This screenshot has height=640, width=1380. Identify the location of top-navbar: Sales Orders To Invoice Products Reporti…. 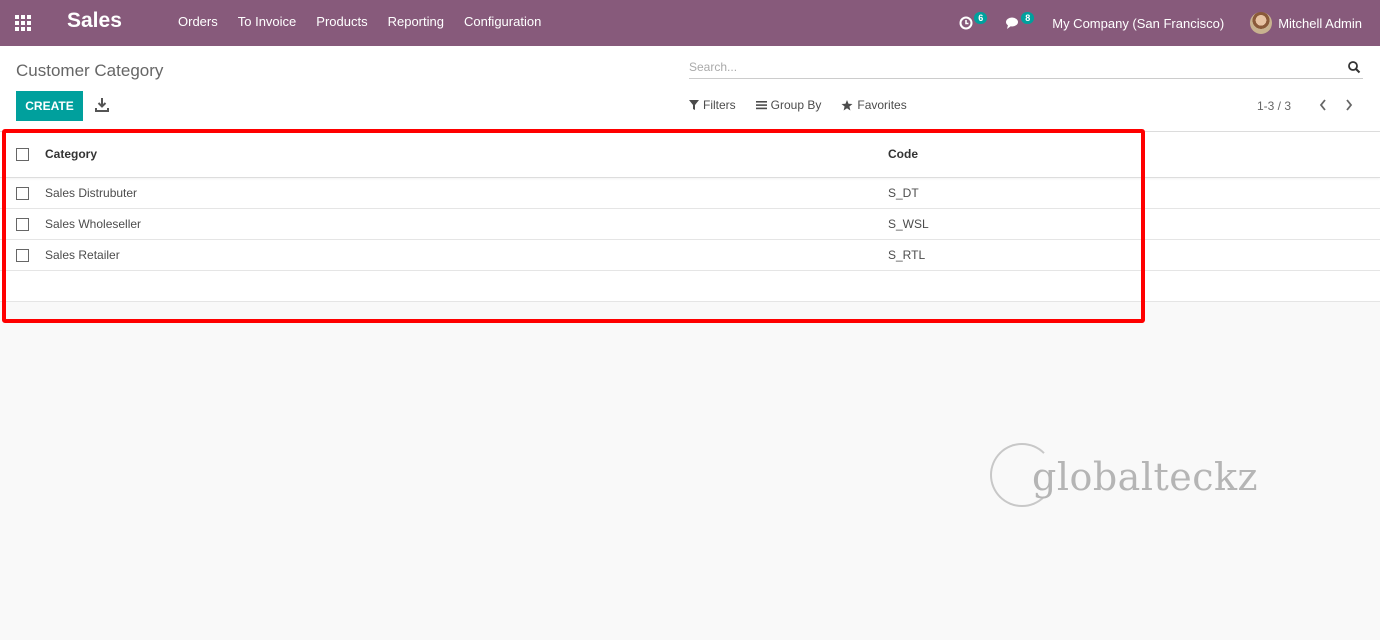
(690, 23).